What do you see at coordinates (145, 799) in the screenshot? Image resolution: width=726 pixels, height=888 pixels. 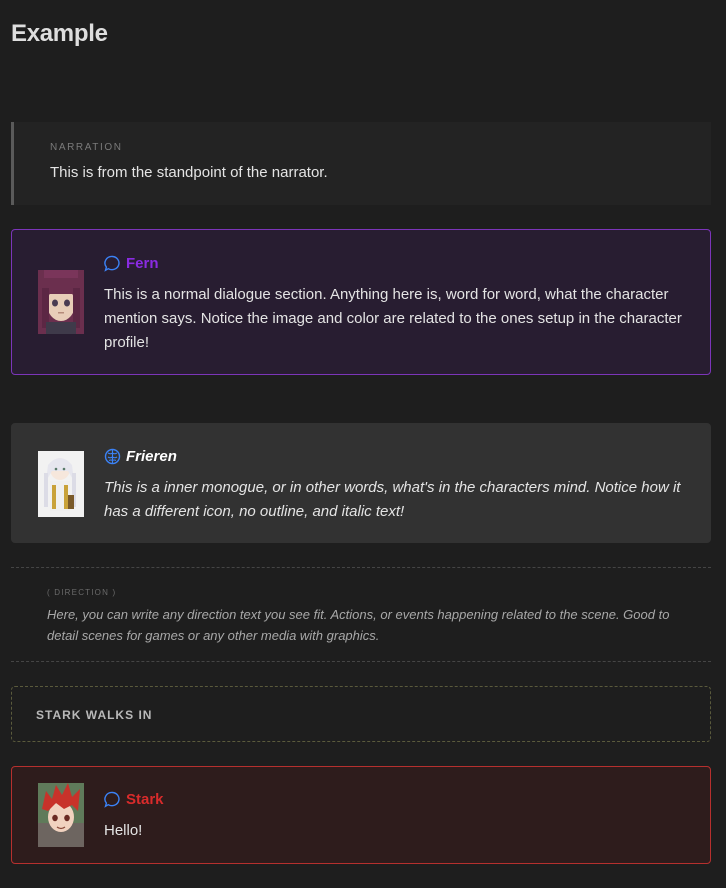 I see `speaker-name-stark: Stark` at bounding box center [145, 799].